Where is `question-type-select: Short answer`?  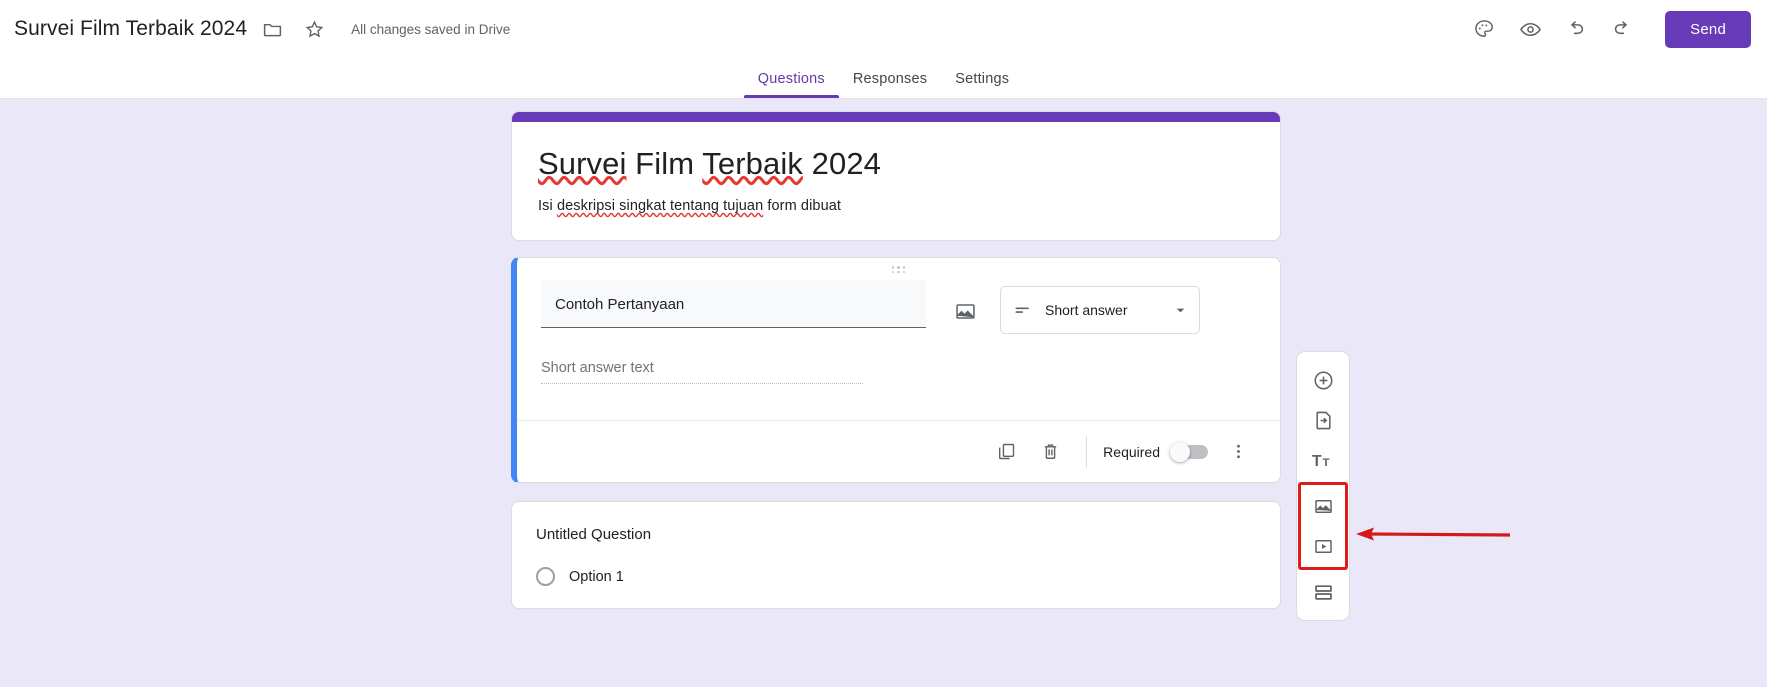 question-type-select: Short answer is located at coordinates (1100, 310).